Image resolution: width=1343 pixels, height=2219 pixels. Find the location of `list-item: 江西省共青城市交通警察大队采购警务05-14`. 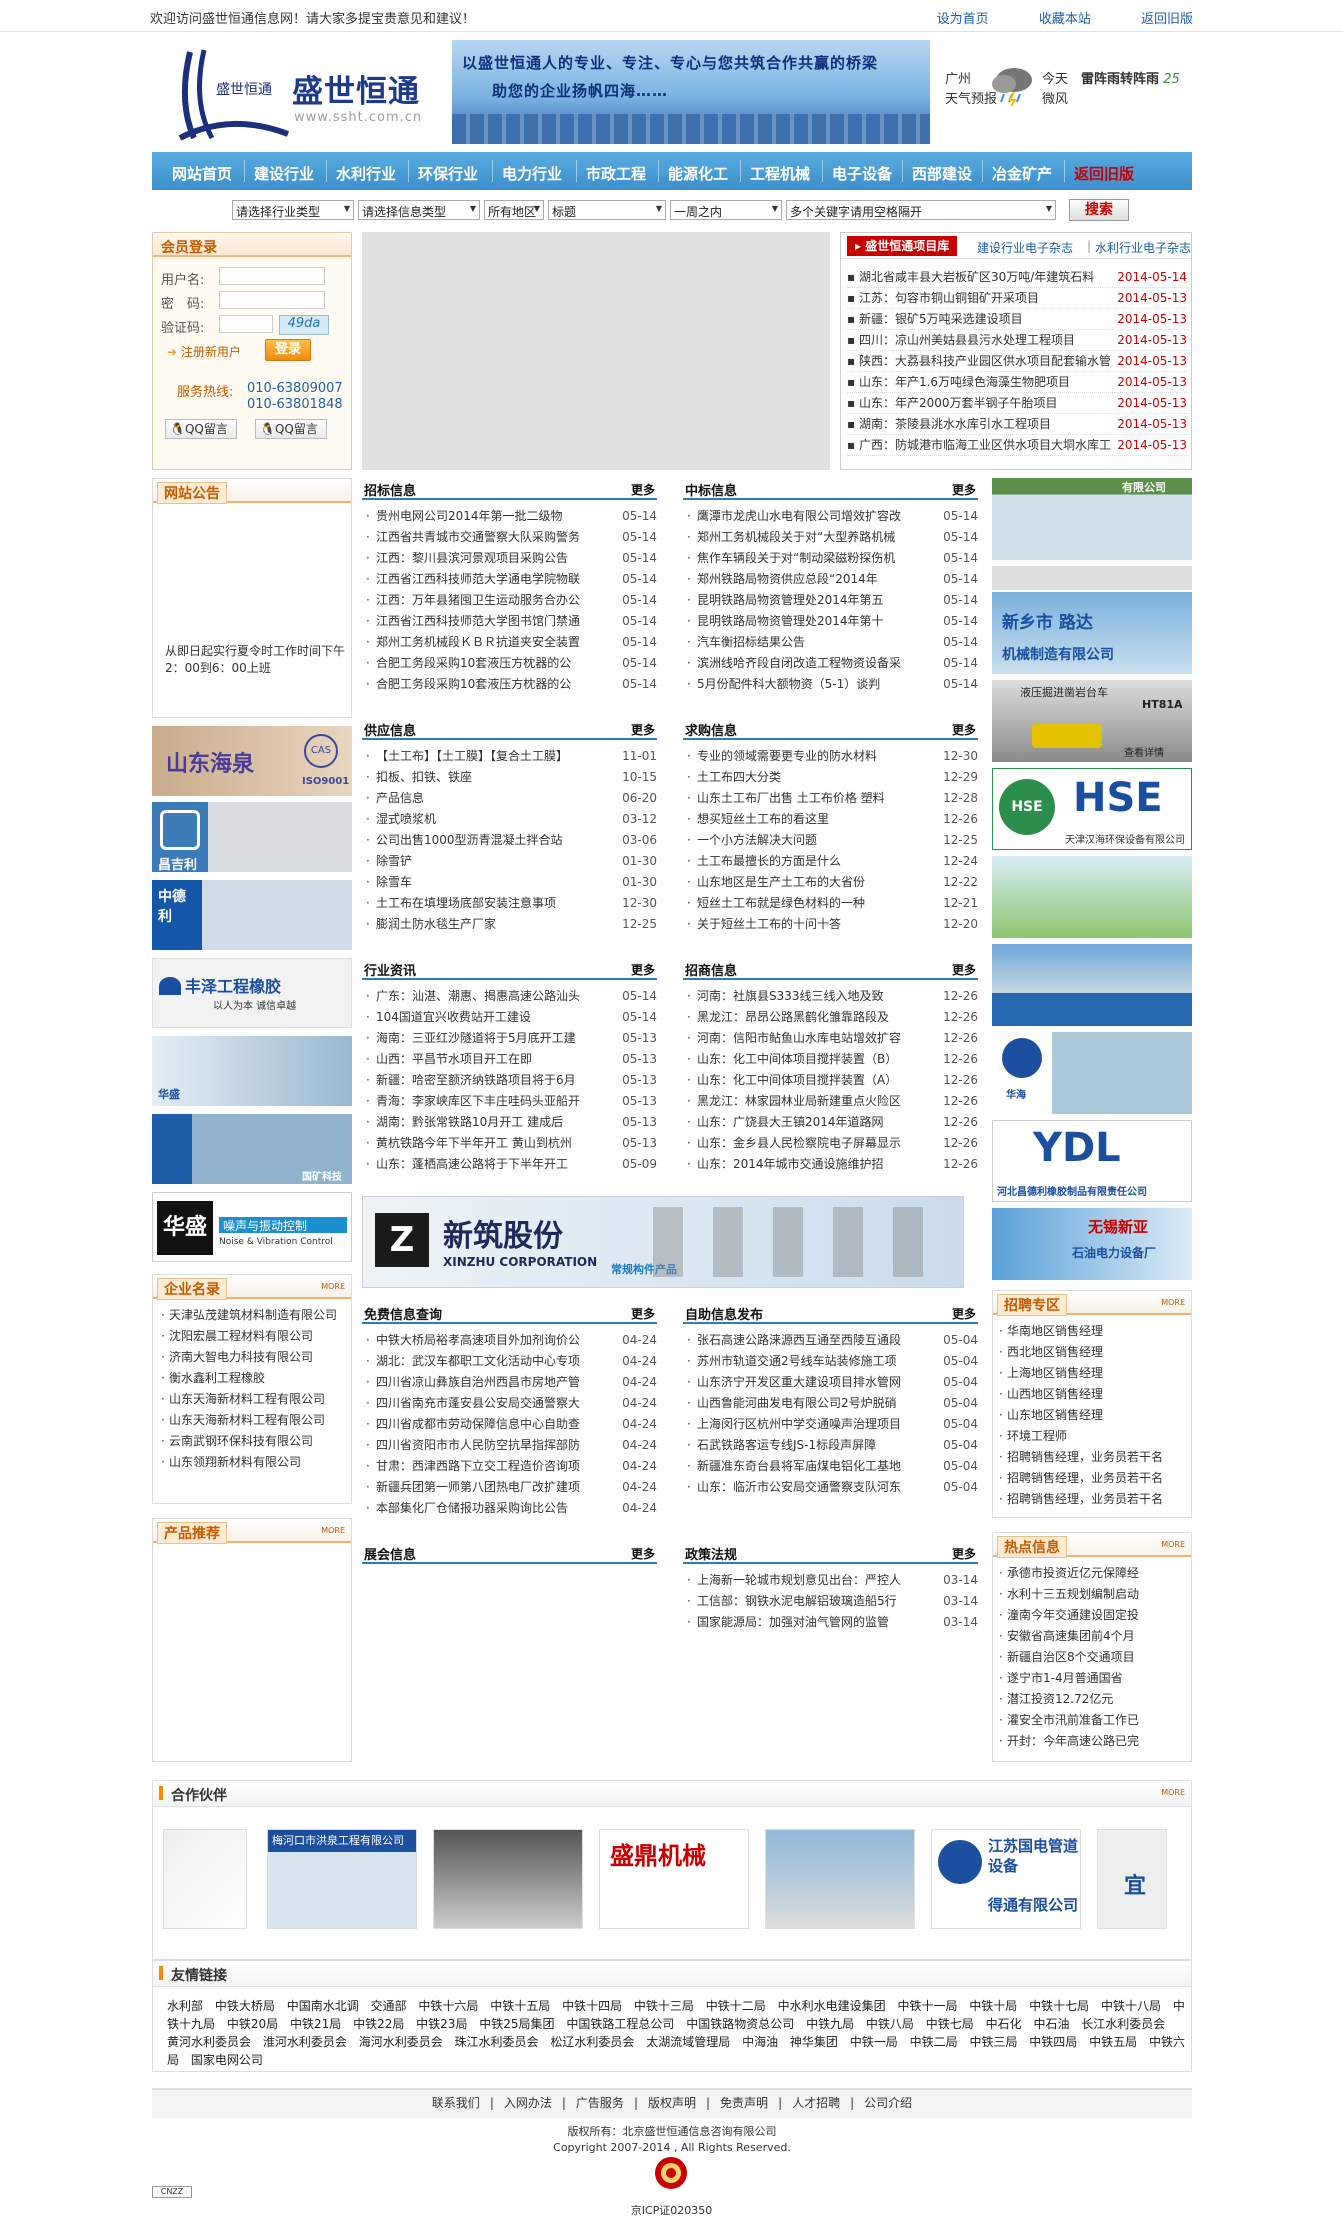

list-item: 江西省共青城市交通警察大队采购警务05-14 is located at coordinates (509, 537).